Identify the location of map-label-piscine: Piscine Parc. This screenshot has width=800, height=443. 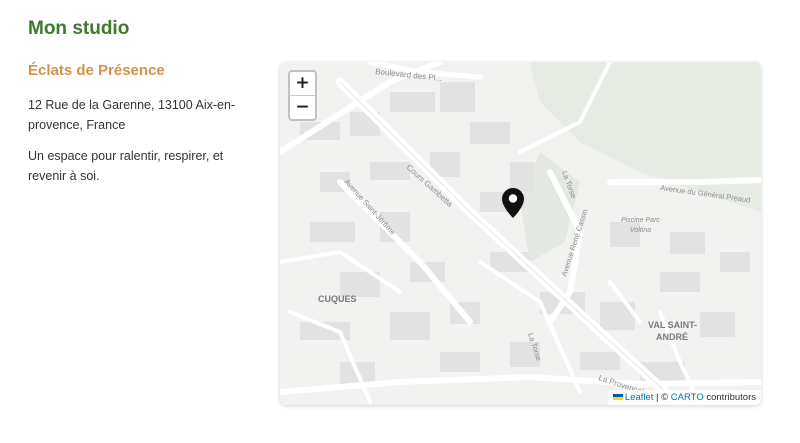
(640, 220).